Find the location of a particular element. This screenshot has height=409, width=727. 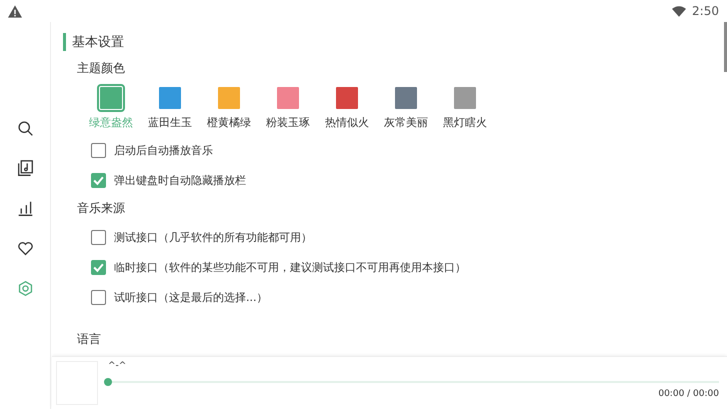

music-note-icon is located at coordinates (25, 168).